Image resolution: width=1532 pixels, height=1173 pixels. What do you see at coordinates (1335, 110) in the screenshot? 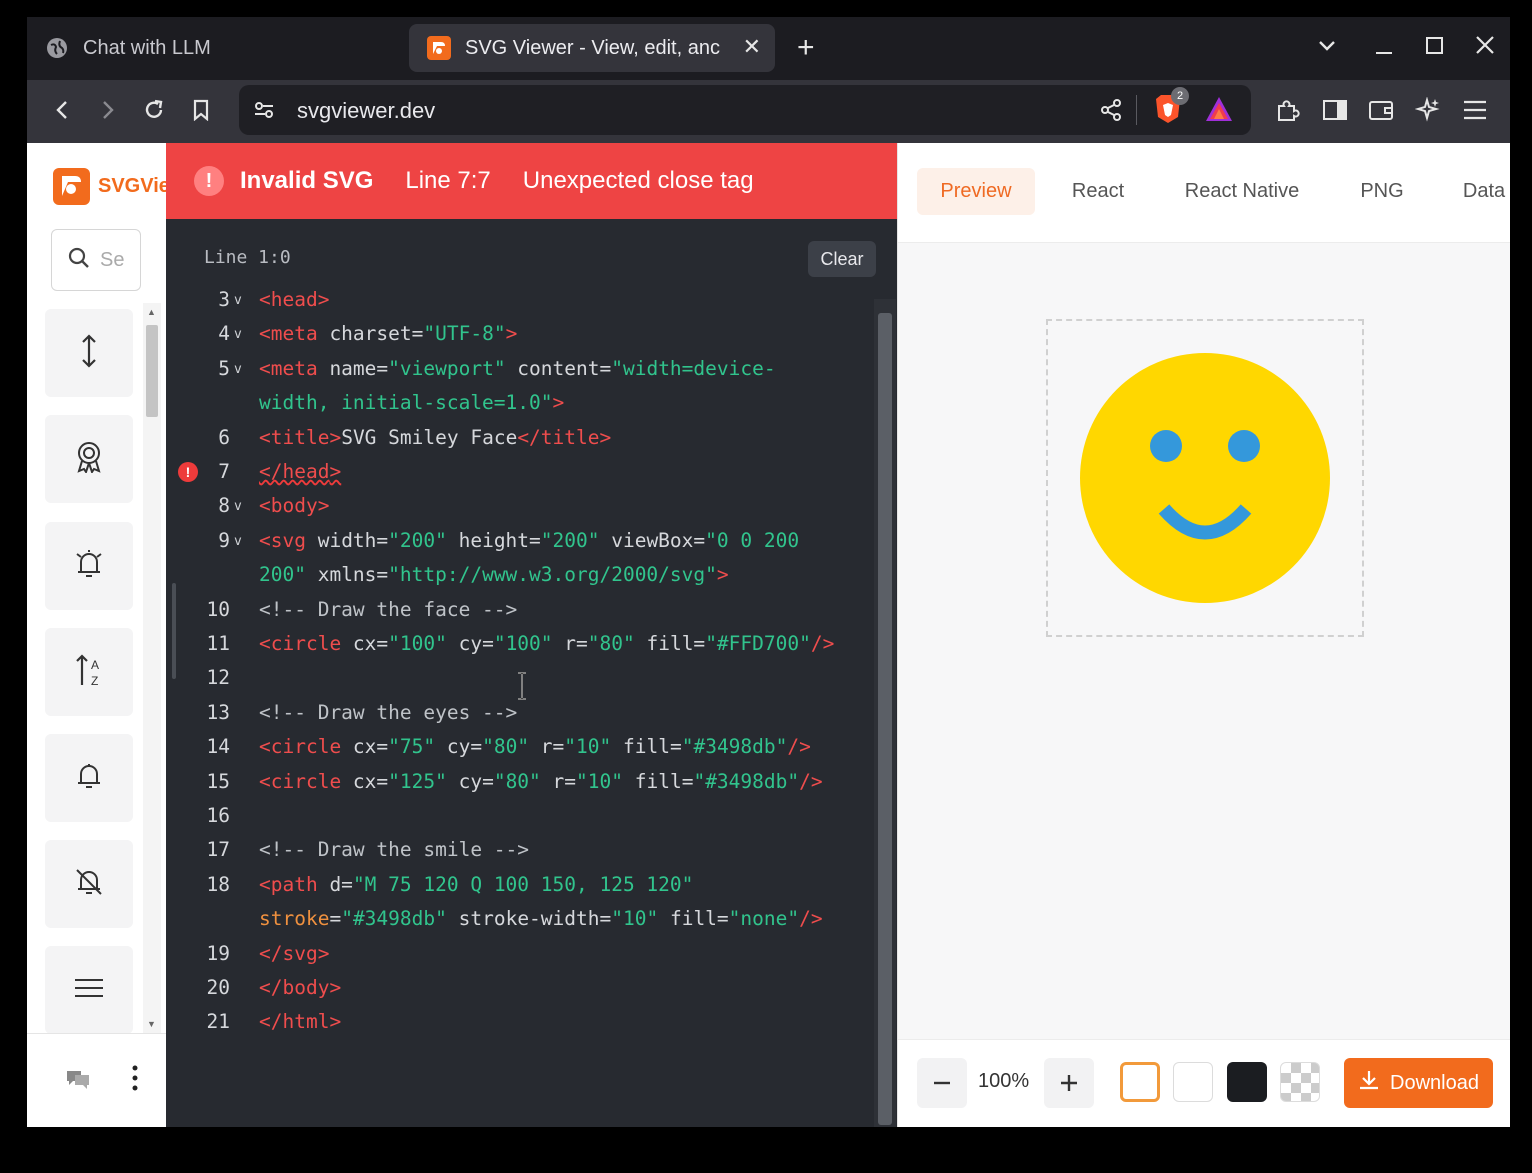
I see `sidebar-toggle-icon` at bounding box center [1335, 110].